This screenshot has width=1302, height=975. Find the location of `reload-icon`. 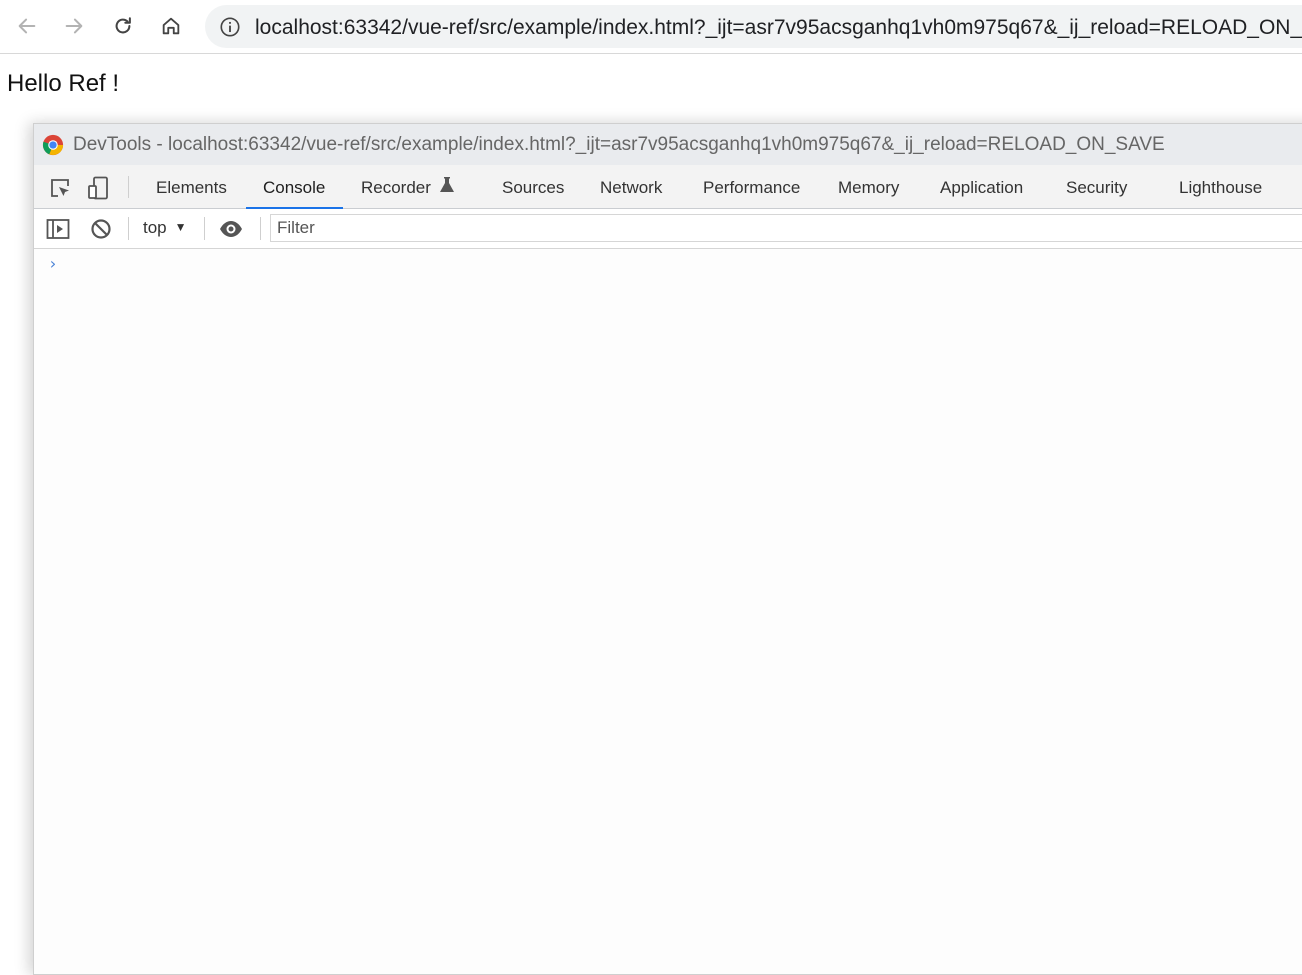

reload-icon is located at coordinates (123, 25).